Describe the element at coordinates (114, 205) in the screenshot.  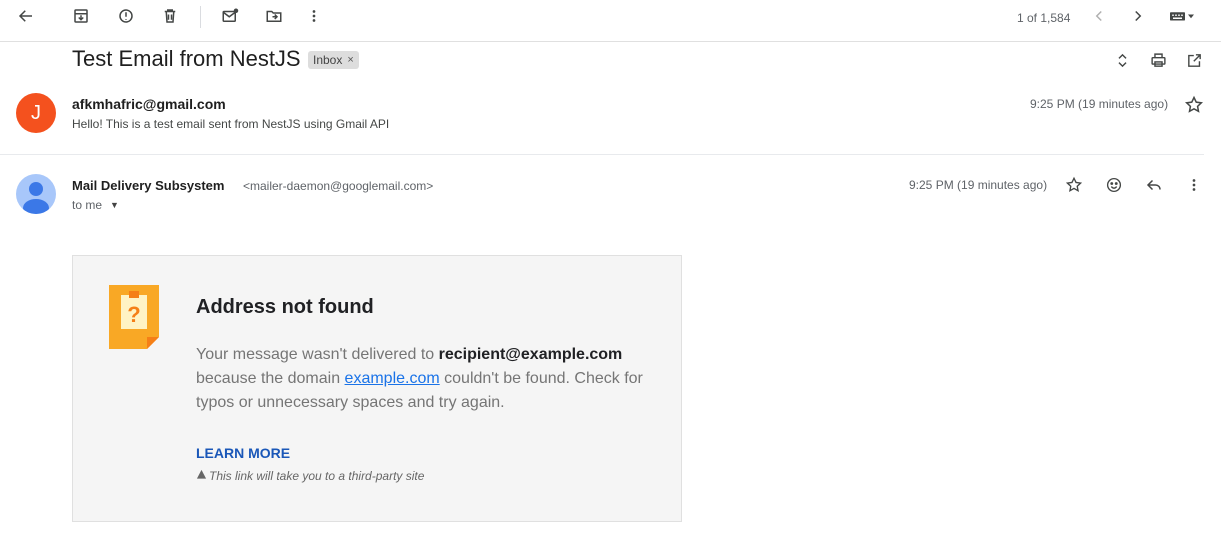
I see `caret-down-icon: ▼` at that location.